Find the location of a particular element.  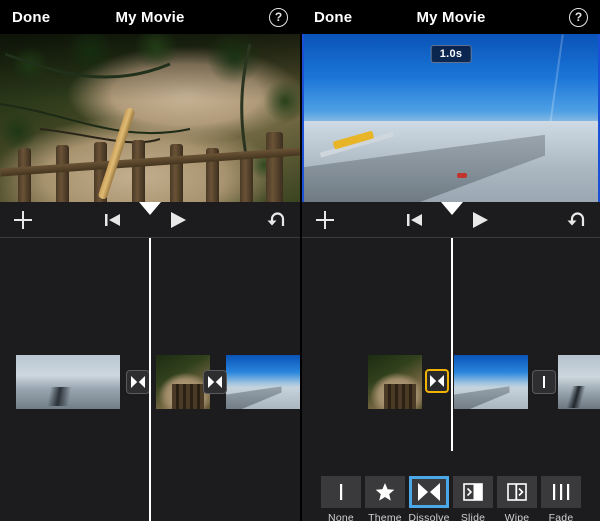

transition-option-slide: Slide is located at coordinates (473, 498).